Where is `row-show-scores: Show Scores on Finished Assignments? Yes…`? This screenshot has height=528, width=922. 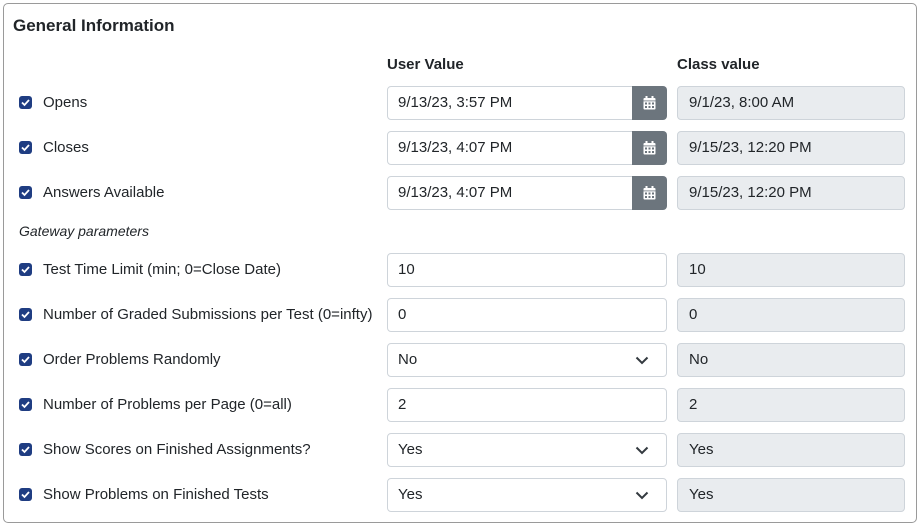 row-show-scores: Show Scores on Finished Assignments? Yes… is located at coordinates (461, 450).